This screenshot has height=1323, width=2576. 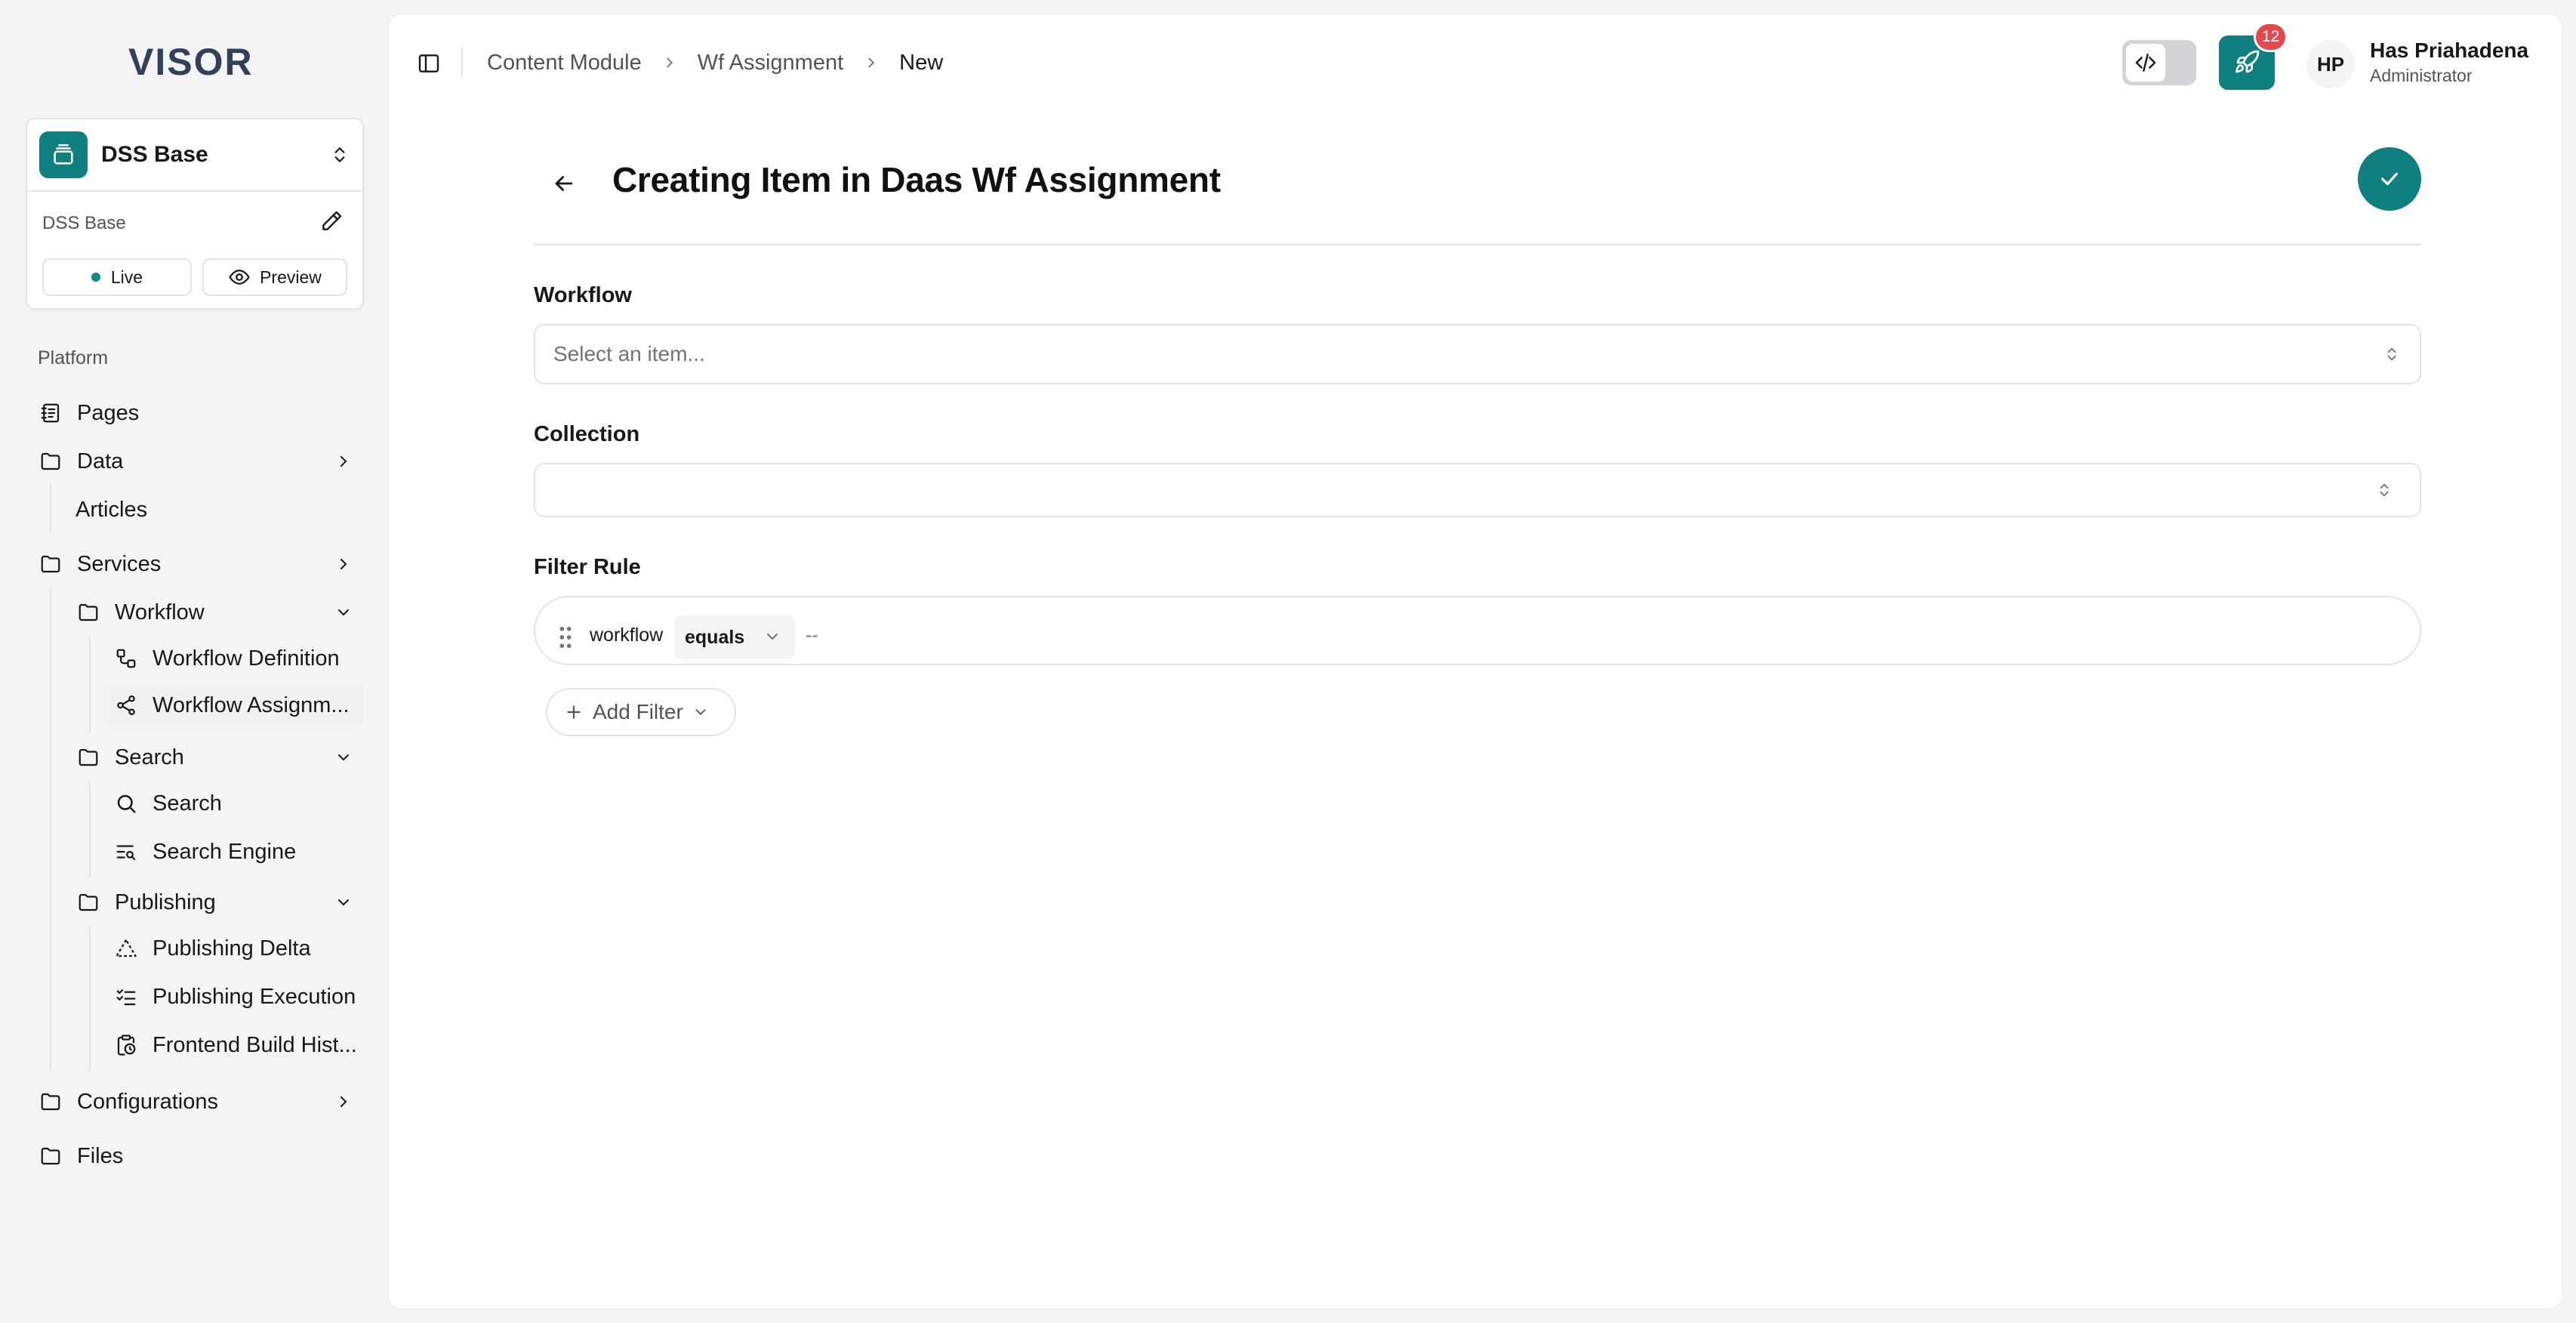 I want to click on sidebar-item-publishing-delta: Publishing Delta, so click(x=237, y=948).